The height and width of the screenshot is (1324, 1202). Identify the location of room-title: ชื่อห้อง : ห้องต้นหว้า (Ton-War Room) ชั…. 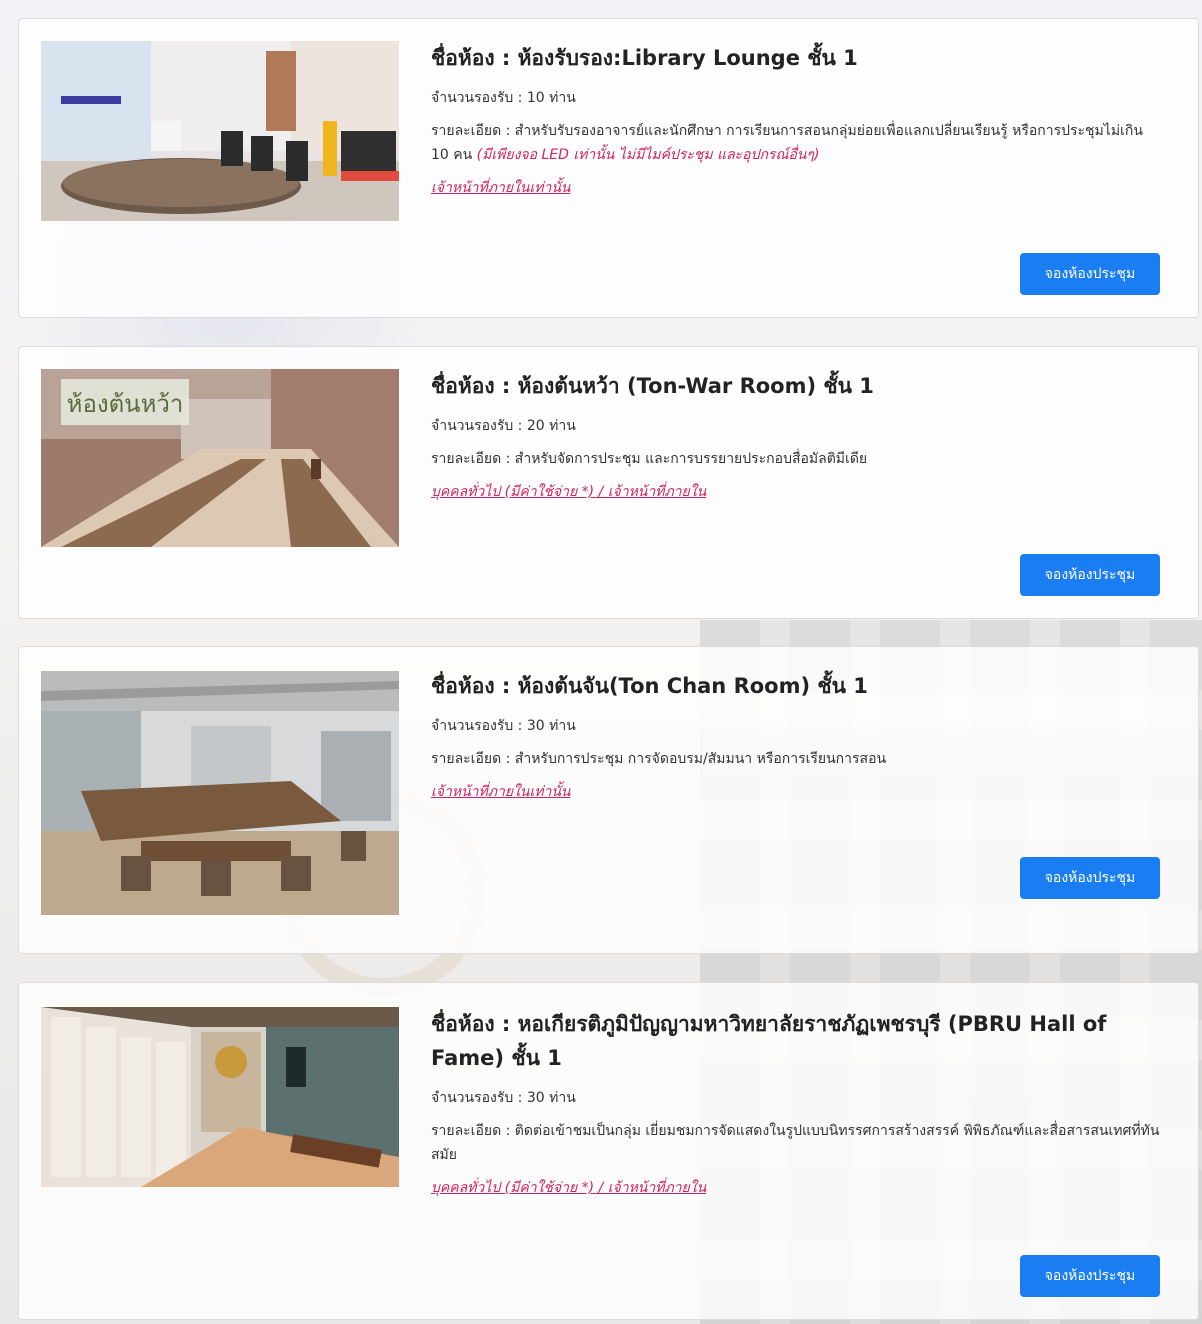
(652, 386).